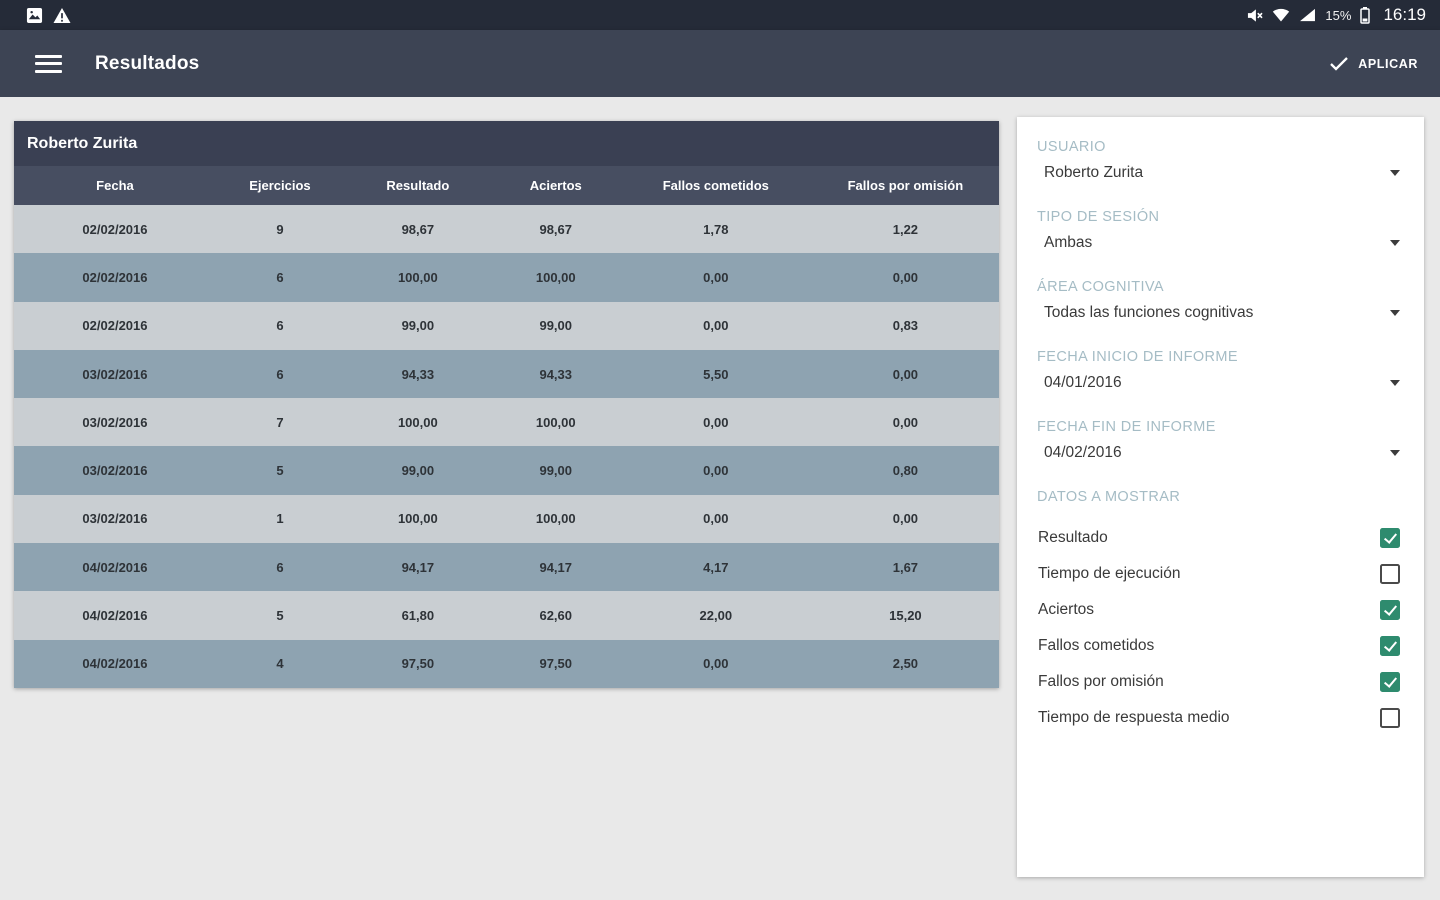 Image resolution: width=1440 pixels, height=900 pixels. Describe the element at coordinates (1223, 173) in the screenshot. I see `filter-dropdown: Roberto Zurita` at that location.